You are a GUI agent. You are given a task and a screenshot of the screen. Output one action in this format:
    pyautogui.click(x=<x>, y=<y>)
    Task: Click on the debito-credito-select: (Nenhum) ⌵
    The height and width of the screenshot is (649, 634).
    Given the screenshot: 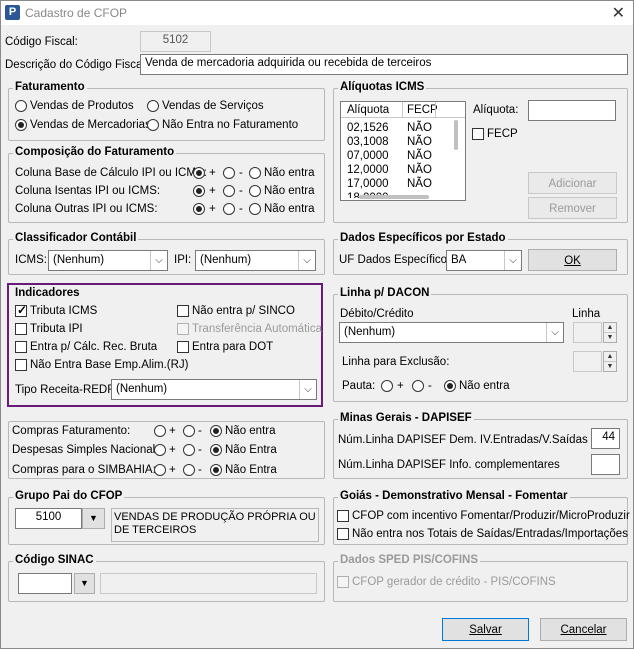 What is the action you would take?
    pyautogui.click(x=451, y=332)
    